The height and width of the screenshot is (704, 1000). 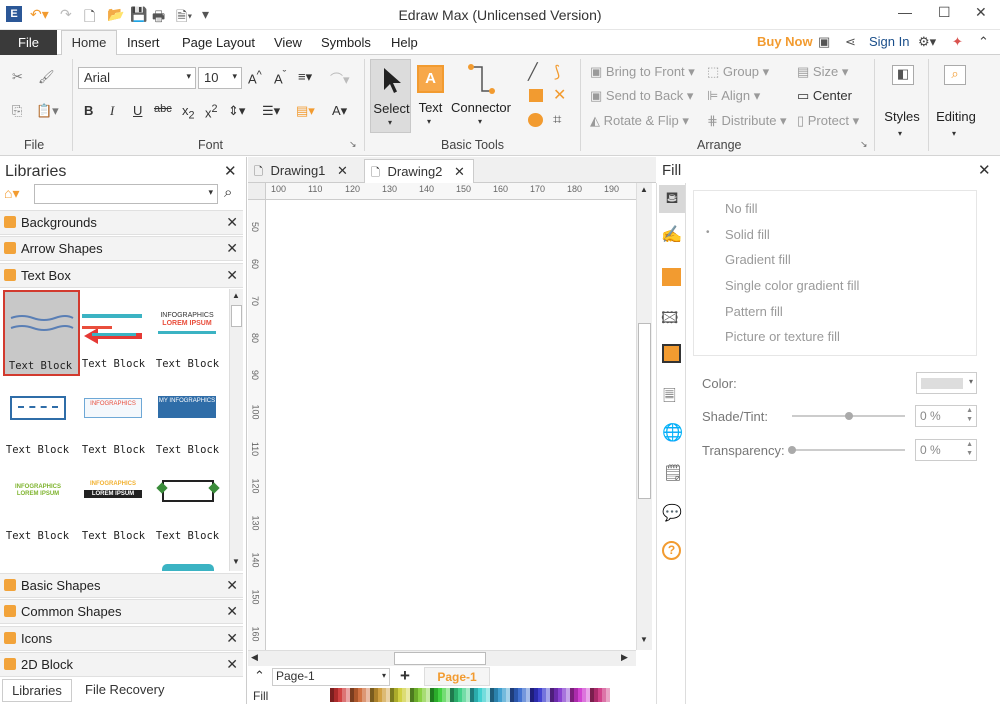 What do you see at coordinates (121, 664) in the screenshot?
I see `library-category-2d-block: 2D Block ✕` at bounding box center [121, 664].